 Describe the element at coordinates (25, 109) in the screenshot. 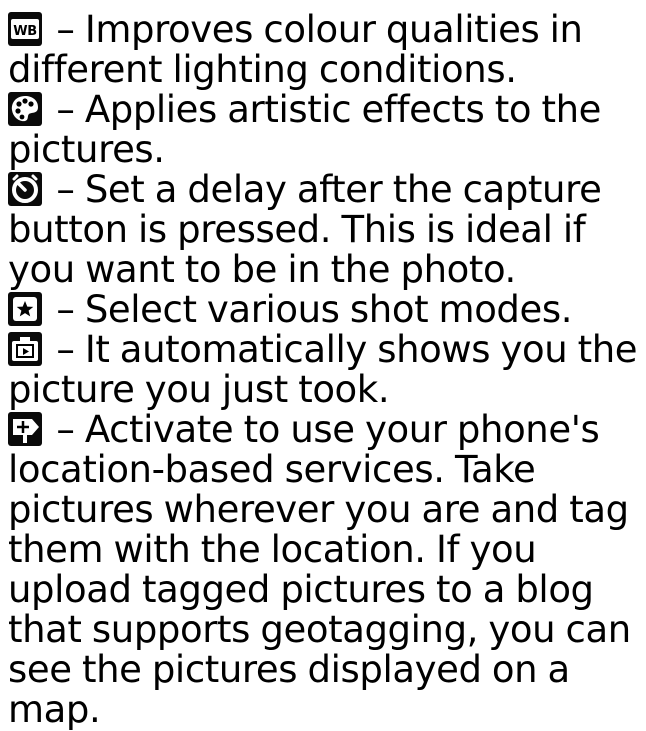

I see `palette-icon` at that location.